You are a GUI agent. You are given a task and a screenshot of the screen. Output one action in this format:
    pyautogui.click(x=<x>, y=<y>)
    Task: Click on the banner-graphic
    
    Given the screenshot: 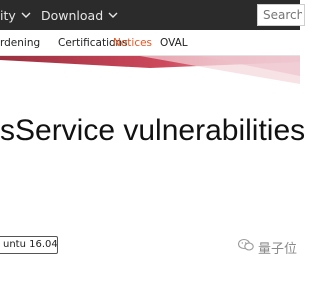 What is the action you would take?
    pyautogui.click(x=150, y=70)
    